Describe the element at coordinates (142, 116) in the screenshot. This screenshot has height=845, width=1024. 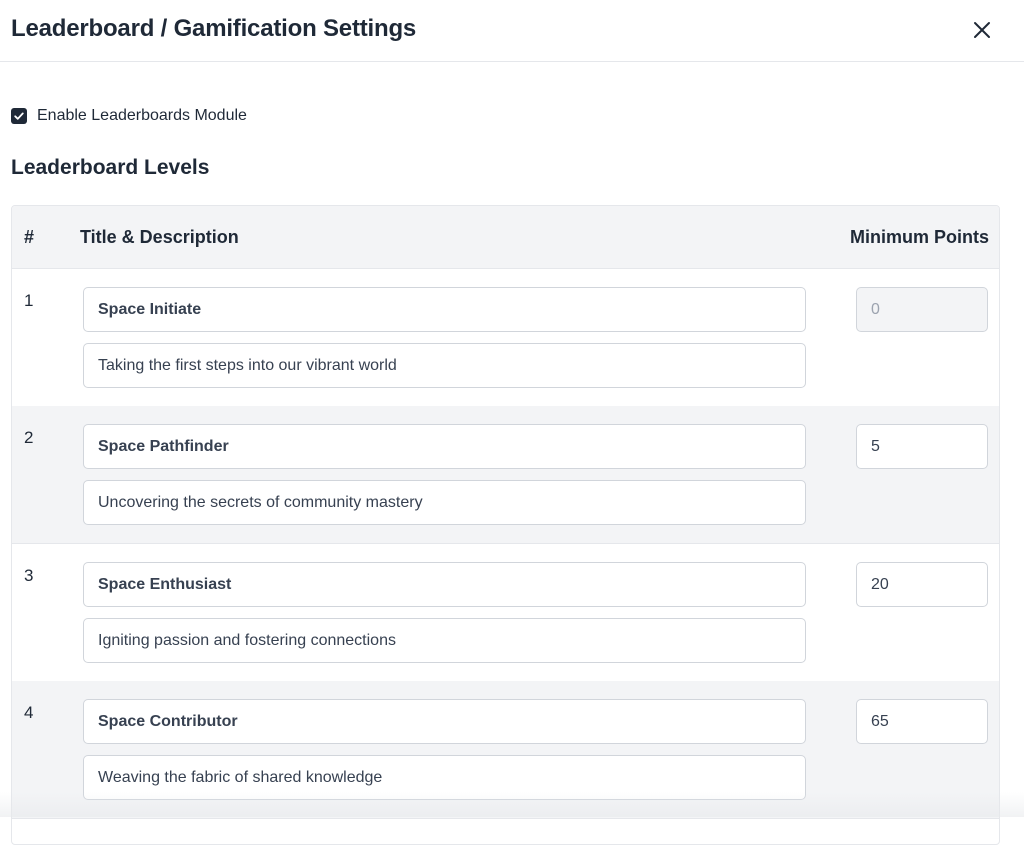
I see `enable-leaderboards-label: Enable Leaderboards Module` at that location.